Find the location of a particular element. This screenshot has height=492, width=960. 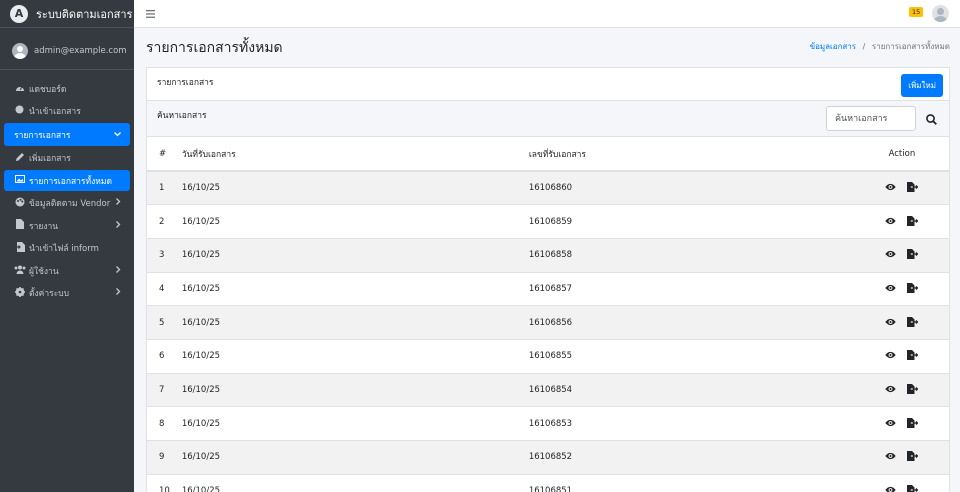

sidebar-item-label: ข้อมูลติดตาม Vendor is located at coordinates (70, 204).